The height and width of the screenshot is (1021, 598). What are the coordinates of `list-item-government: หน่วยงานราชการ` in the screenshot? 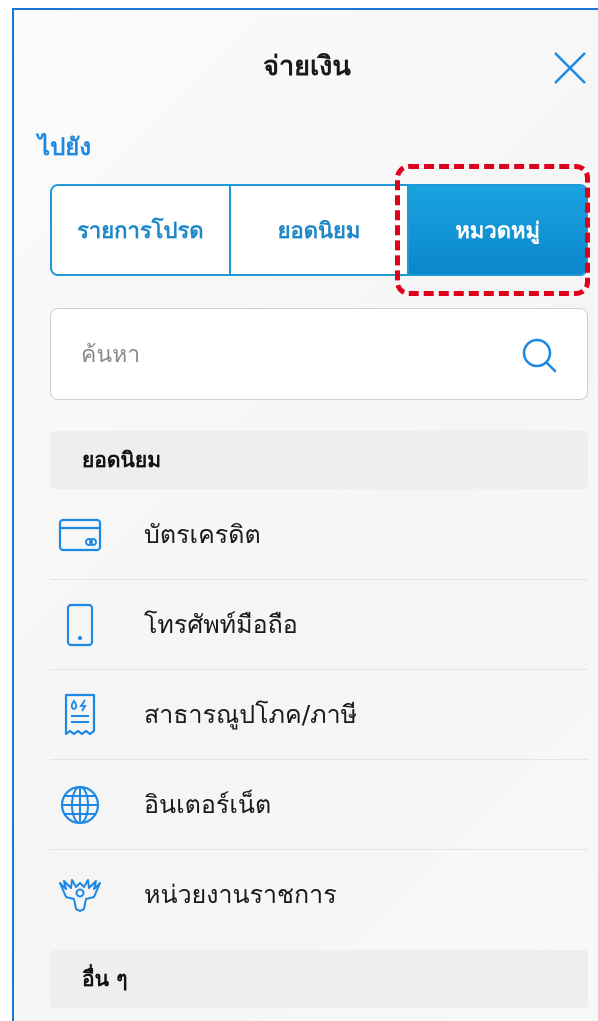 It's located at (319, 895).